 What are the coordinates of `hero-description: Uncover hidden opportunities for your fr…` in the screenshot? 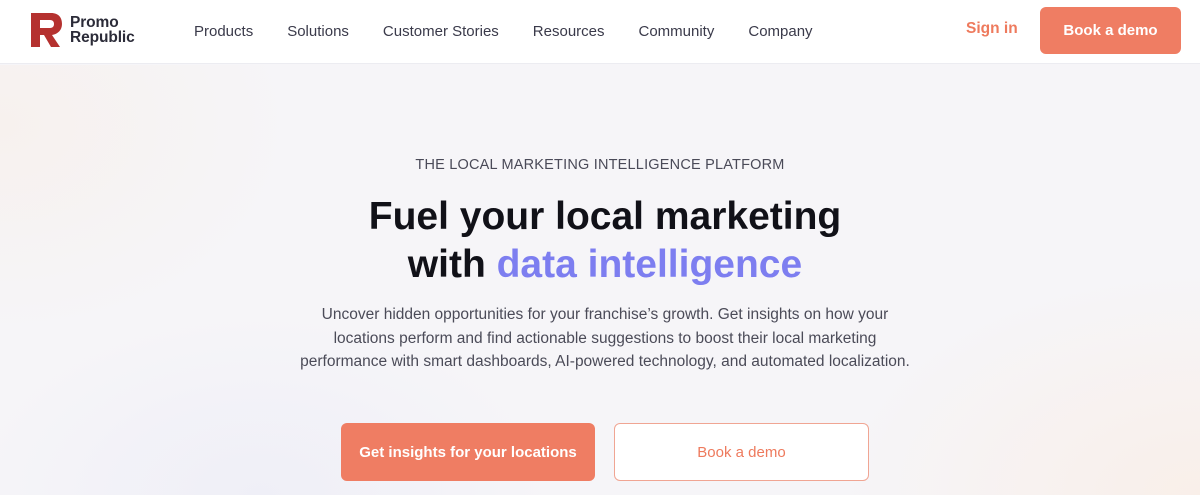 It's located at (605, 338).